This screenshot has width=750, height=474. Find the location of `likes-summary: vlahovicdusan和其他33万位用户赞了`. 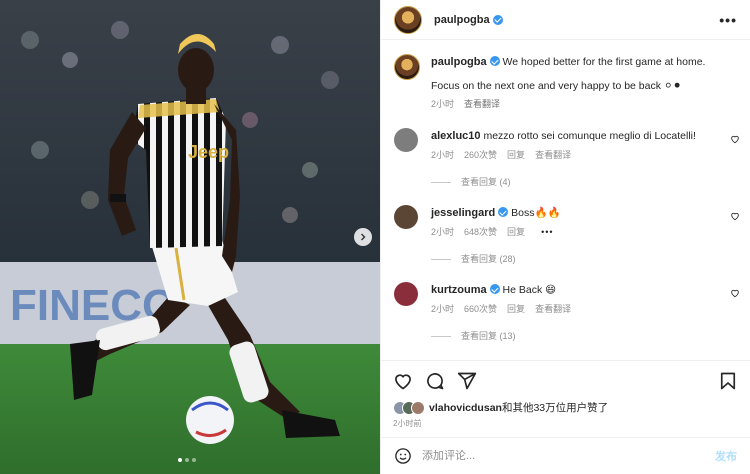

likes-summary: vlahovicdusan和其他33万位用户赞了 is located at coordinates (565, 407).